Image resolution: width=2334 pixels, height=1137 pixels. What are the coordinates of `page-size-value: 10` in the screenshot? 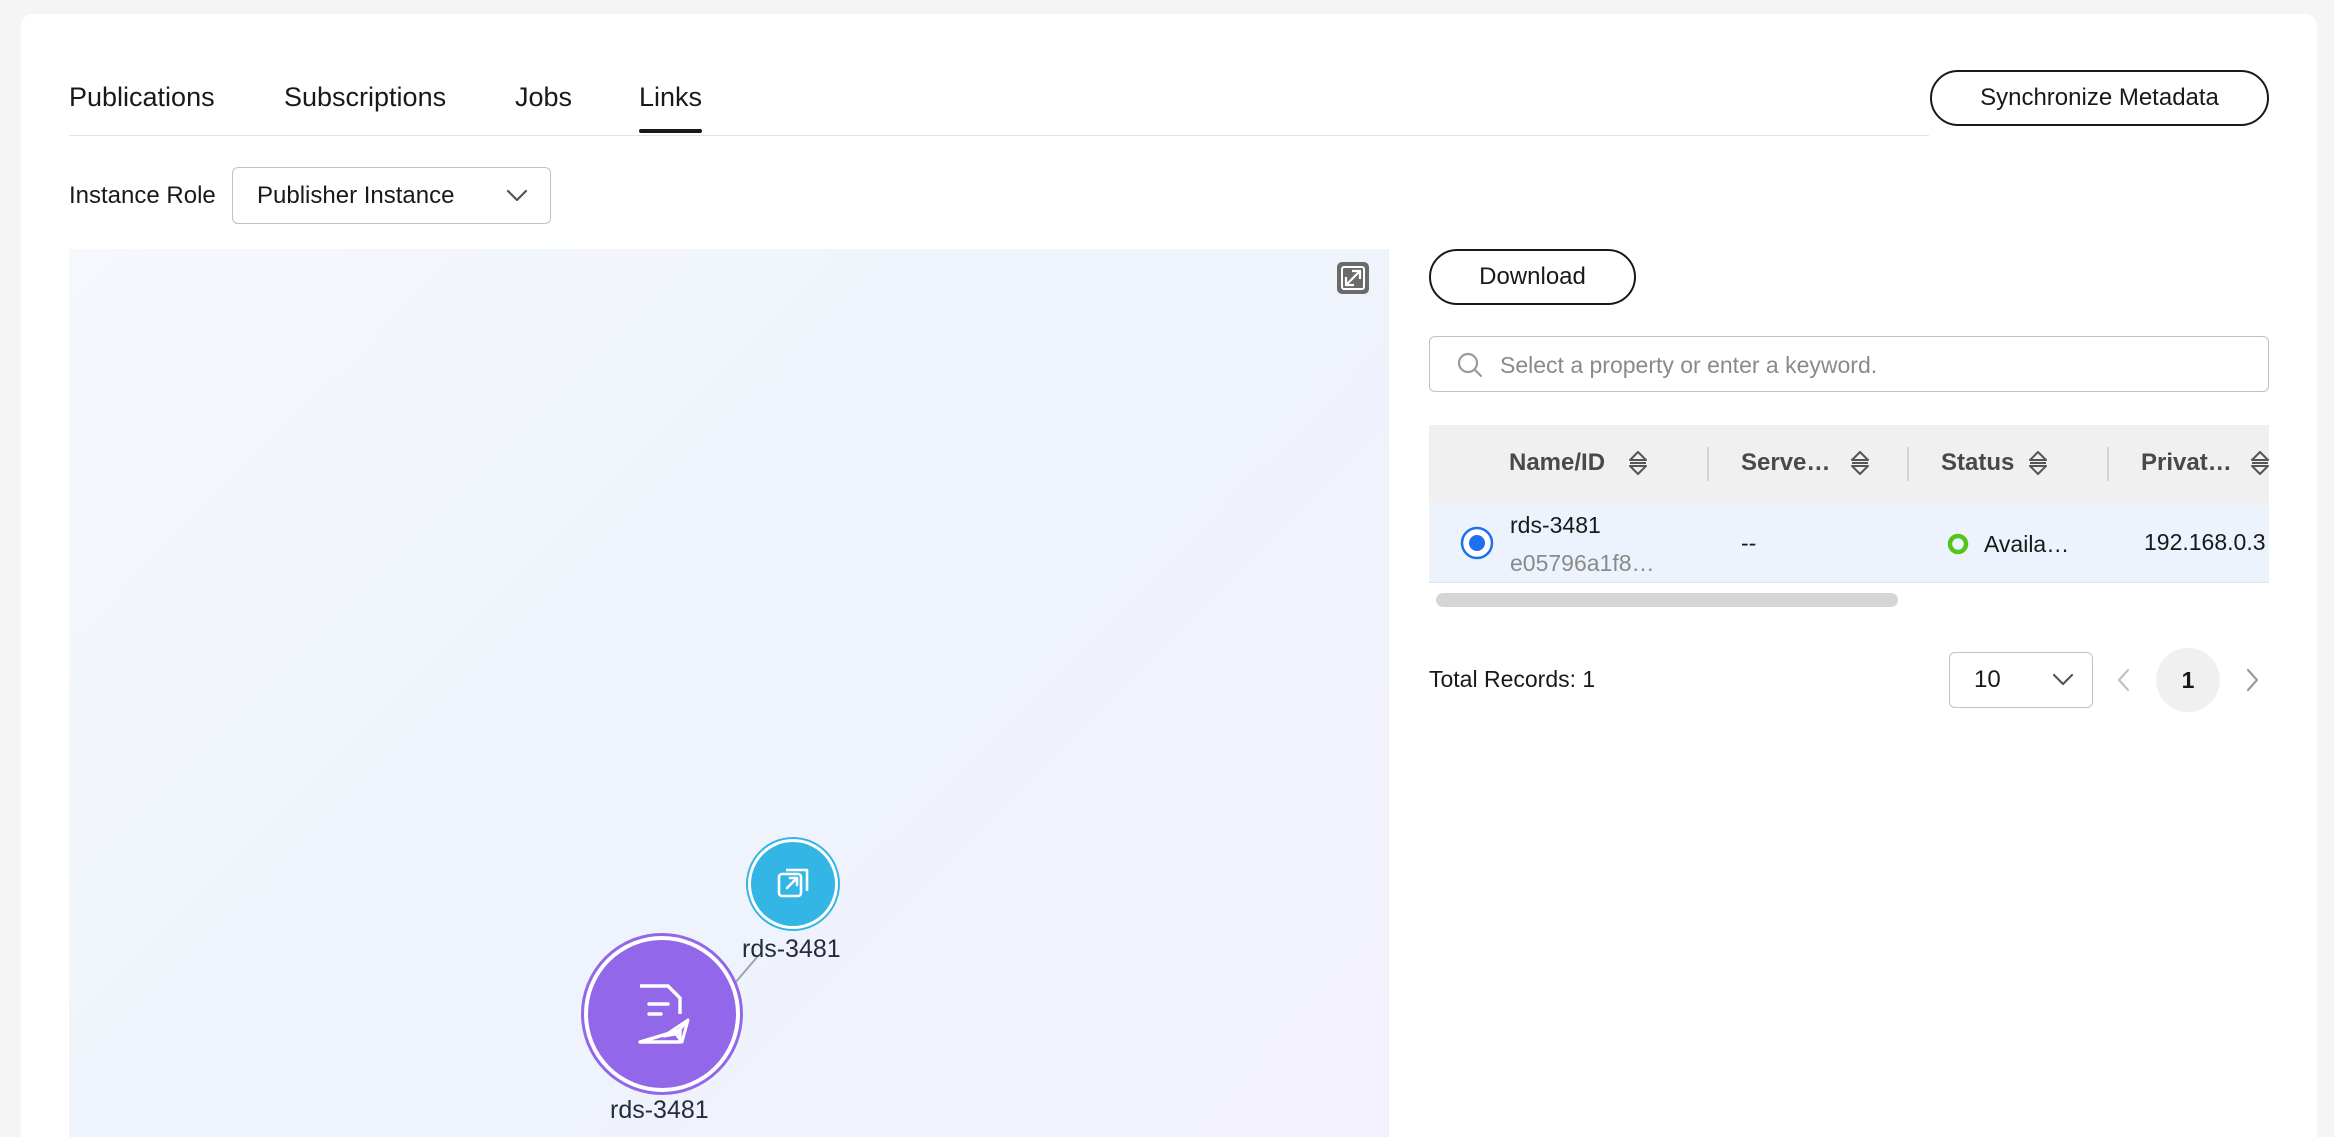 It's located at (1987, 679).